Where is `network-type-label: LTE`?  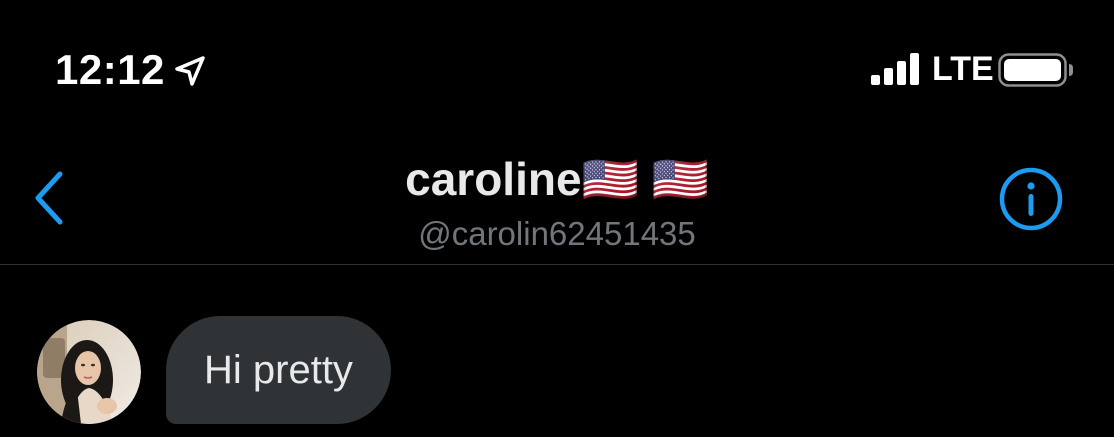
network-type-label: LTE is located at coordinates (963, 69).